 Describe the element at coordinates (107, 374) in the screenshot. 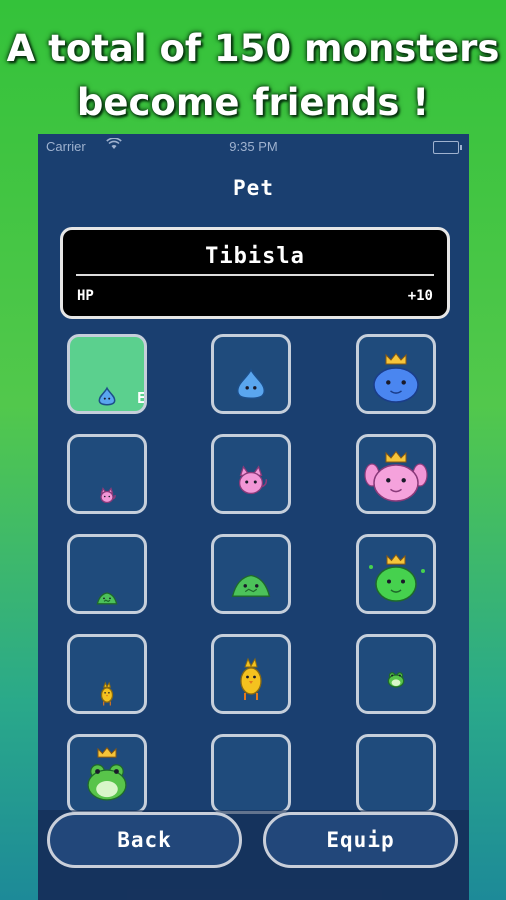

I see `pet-slot: E` at that location.